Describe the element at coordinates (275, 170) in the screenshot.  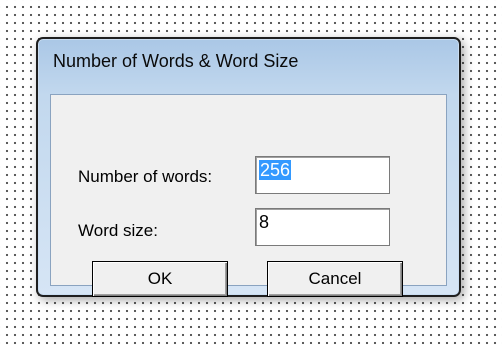
I see `number-of-words-selected-text: 256` at that location.